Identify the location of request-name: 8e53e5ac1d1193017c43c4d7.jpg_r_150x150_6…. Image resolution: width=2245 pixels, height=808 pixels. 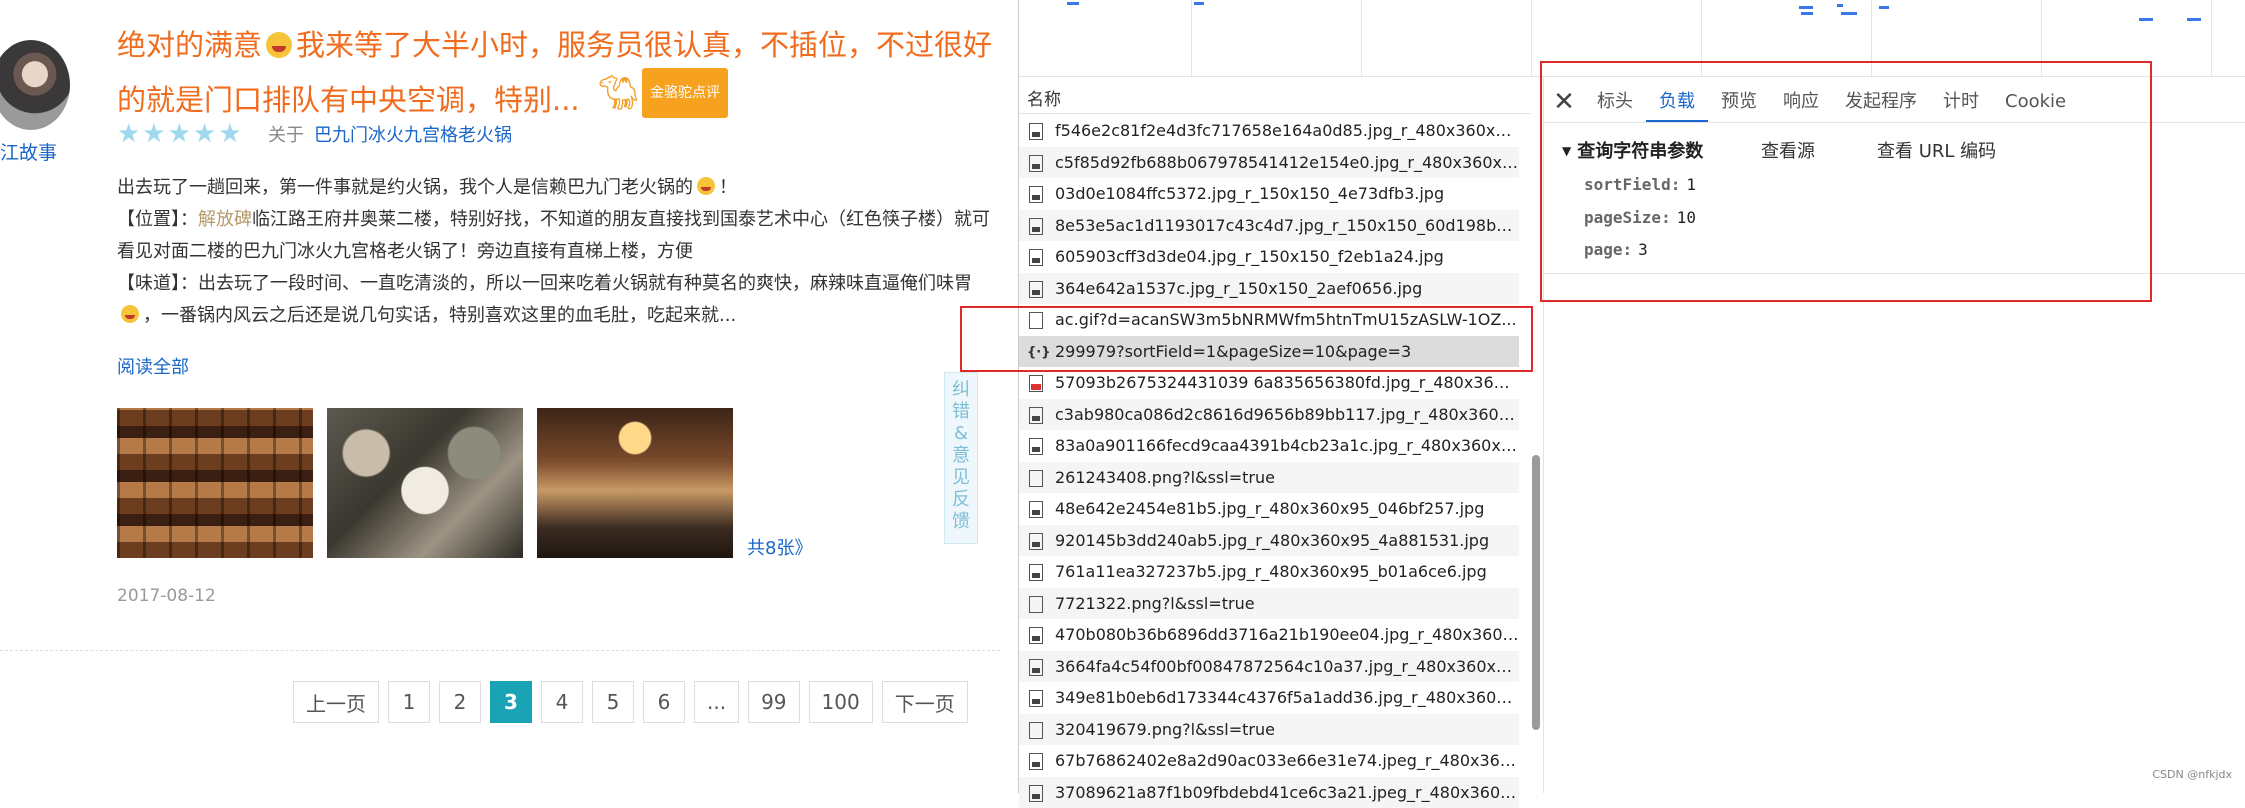
(1287, 225).